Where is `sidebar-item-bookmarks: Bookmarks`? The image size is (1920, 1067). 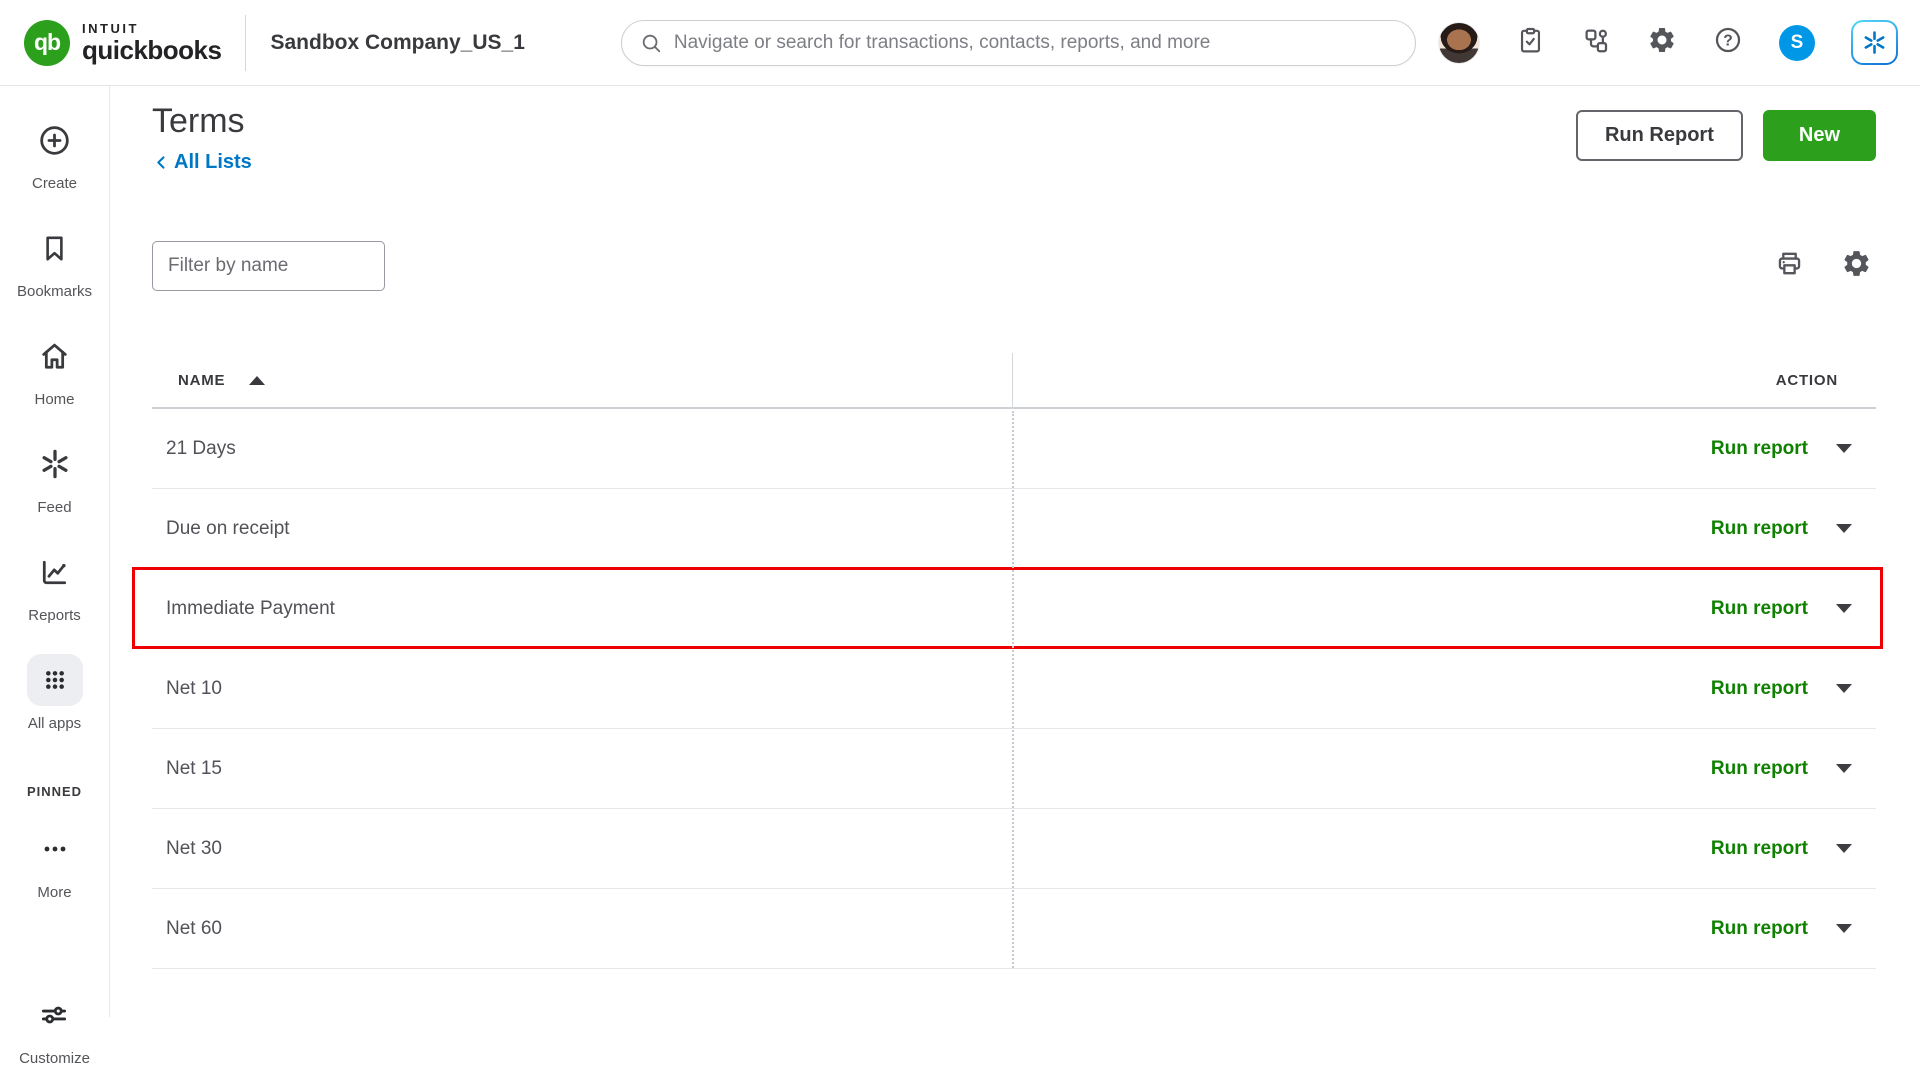 sidebar-item-bookmarks: Bookmarks is located at coordinates (54, 261).